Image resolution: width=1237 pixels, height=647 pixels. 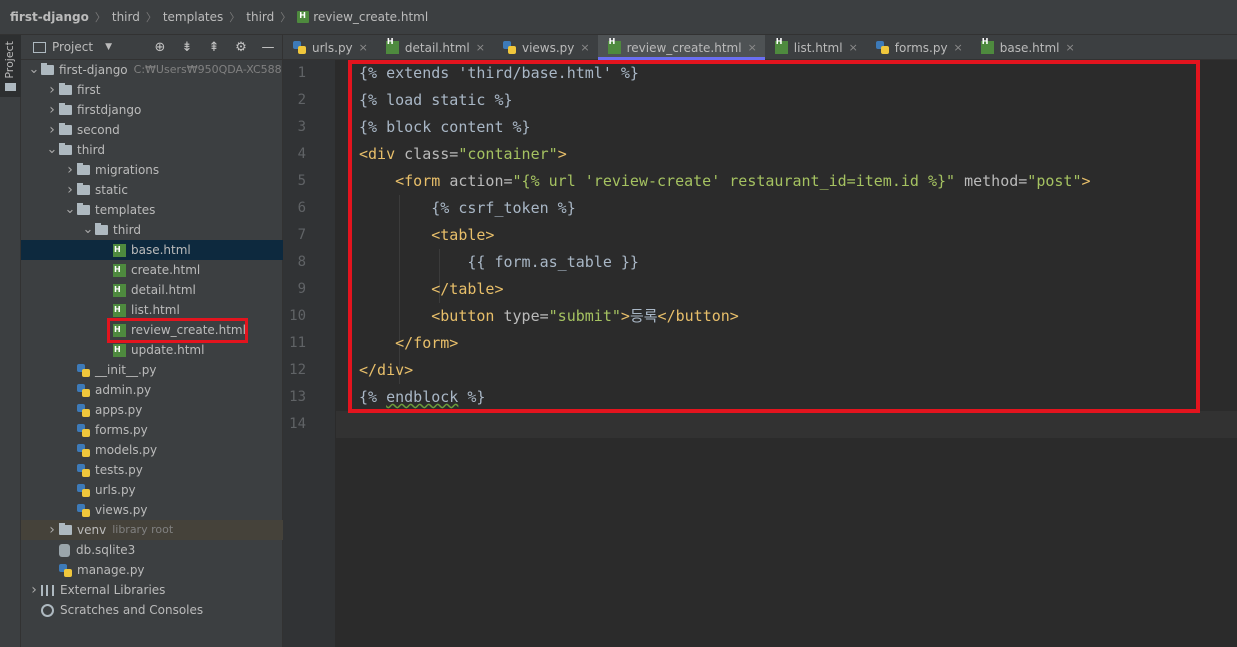 What do you see at coordinates (152, 190) in the screenshot?
I see `tree-item-static: › static` at bounding box center [152, 190].